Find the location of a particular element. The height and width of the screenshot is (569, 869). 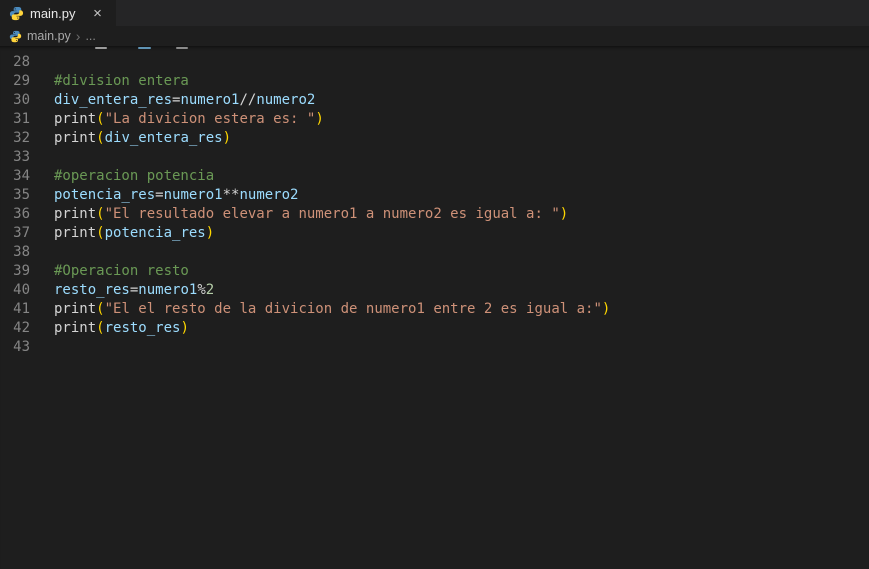

token-str: "La divicion estera es: " is located at coordinates (210, 119).